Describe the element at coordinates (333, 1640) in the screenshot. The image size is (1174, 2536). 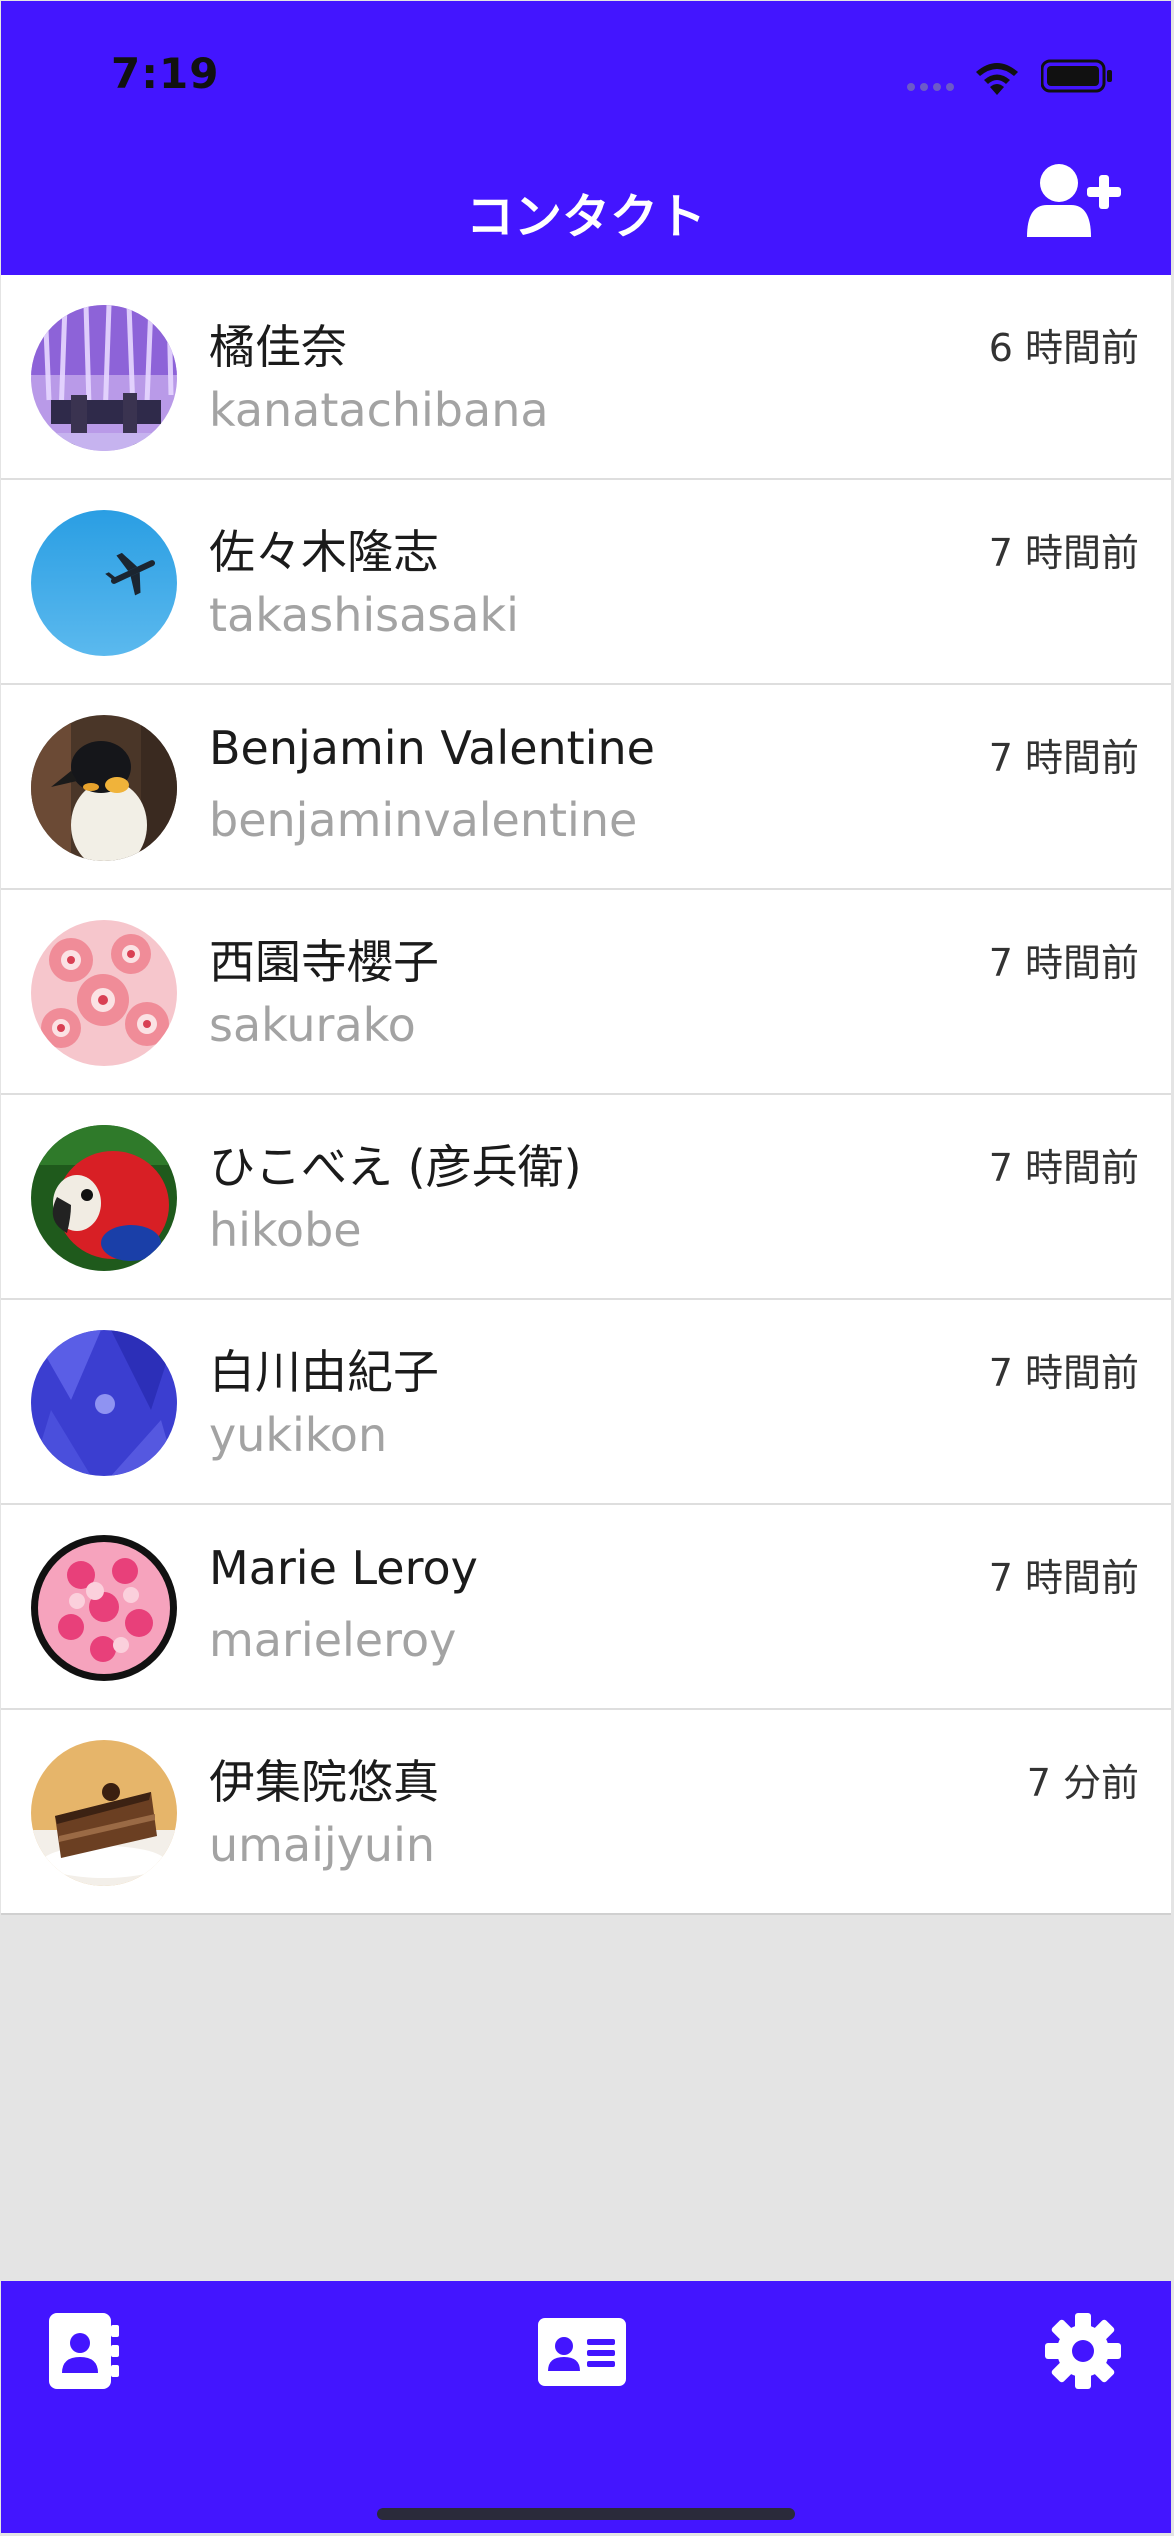
I see `contact-username: marieleroy` at that location.